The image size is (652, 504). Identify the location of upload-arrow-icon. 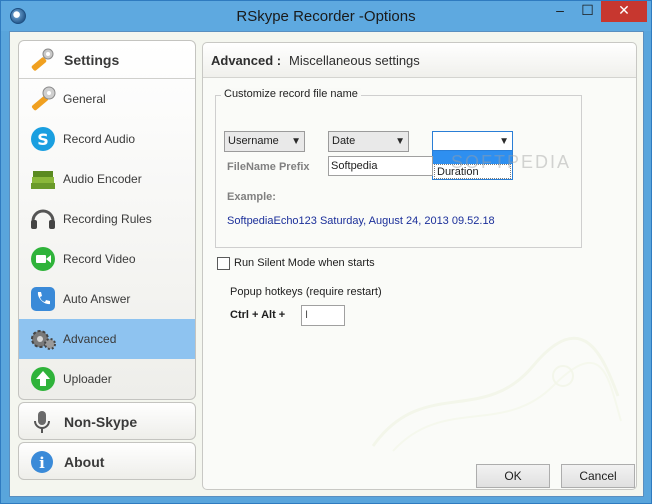
(43, 379).